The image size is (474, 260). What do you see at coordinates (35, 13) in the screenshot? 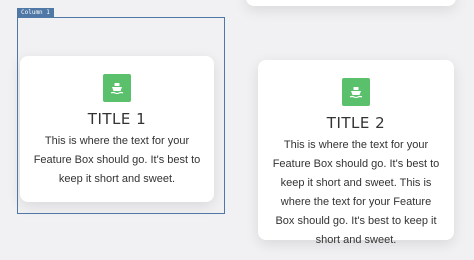
I see `column-label: Column 1` at bounding box center [35, 13].